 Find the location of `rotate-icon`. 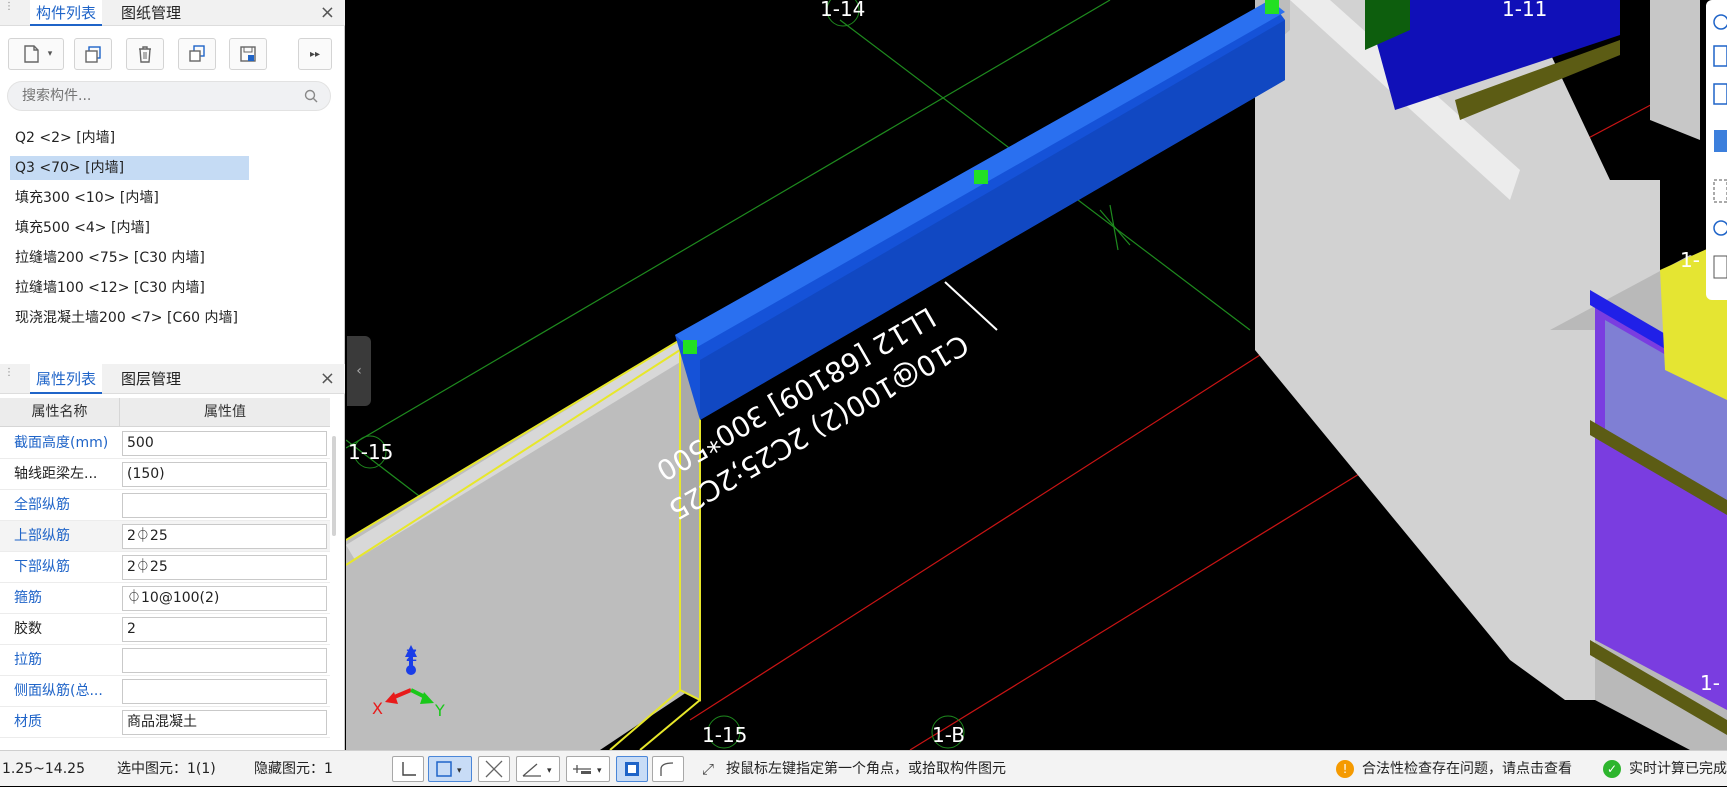

rotate-icon is located at coordinates (1720, 228).